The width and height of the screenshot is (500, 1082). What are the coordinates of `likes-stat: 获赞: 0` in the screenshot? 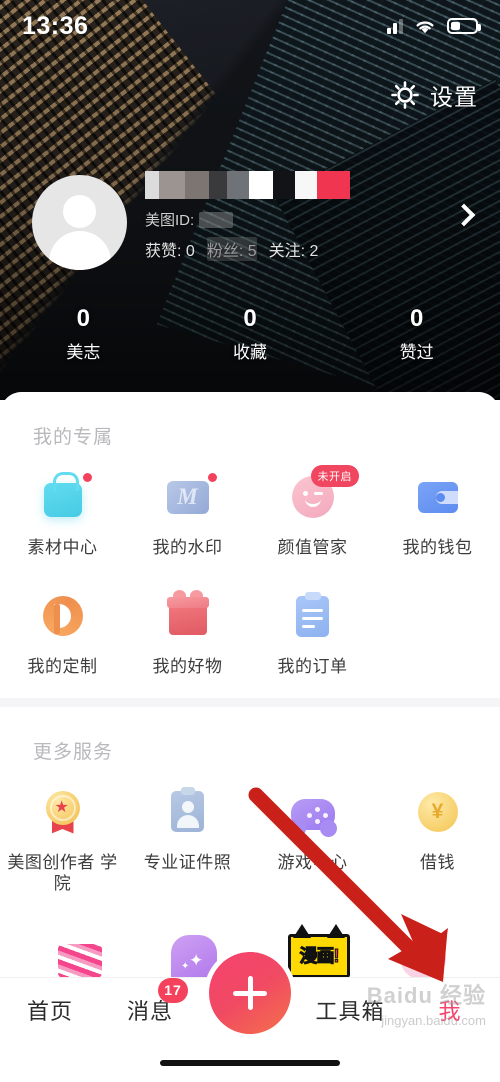 It's located at (170, 251).